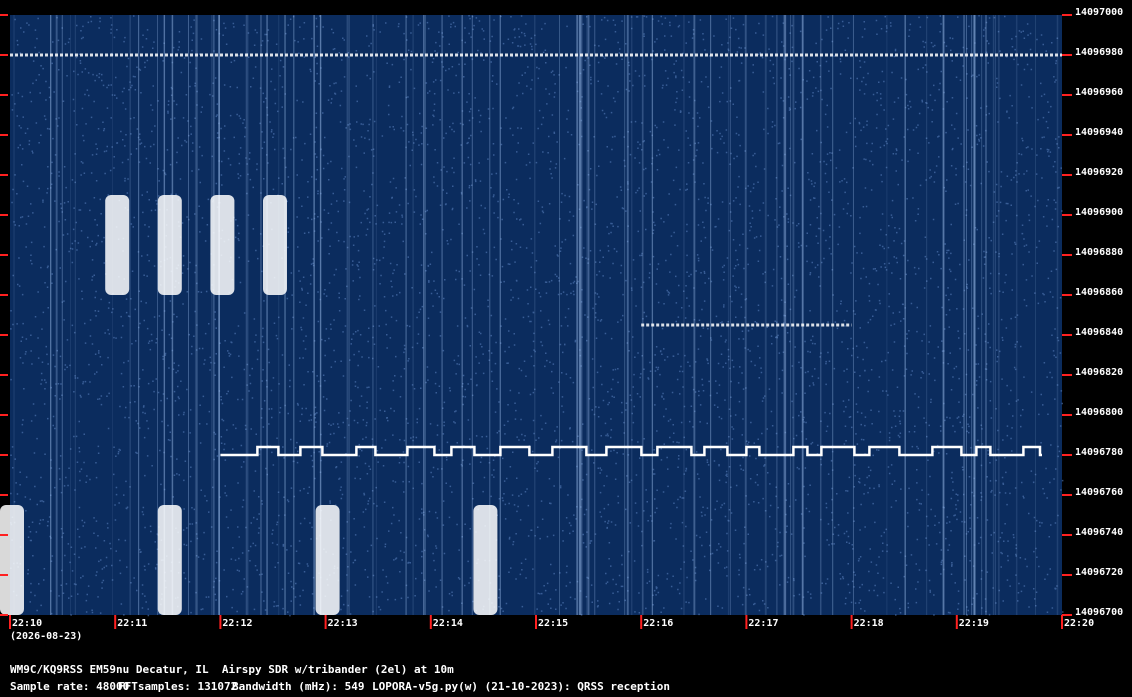 The image size is (1132, 697). I want to click on y-tick-label: 14096720, so click(1099, 572).